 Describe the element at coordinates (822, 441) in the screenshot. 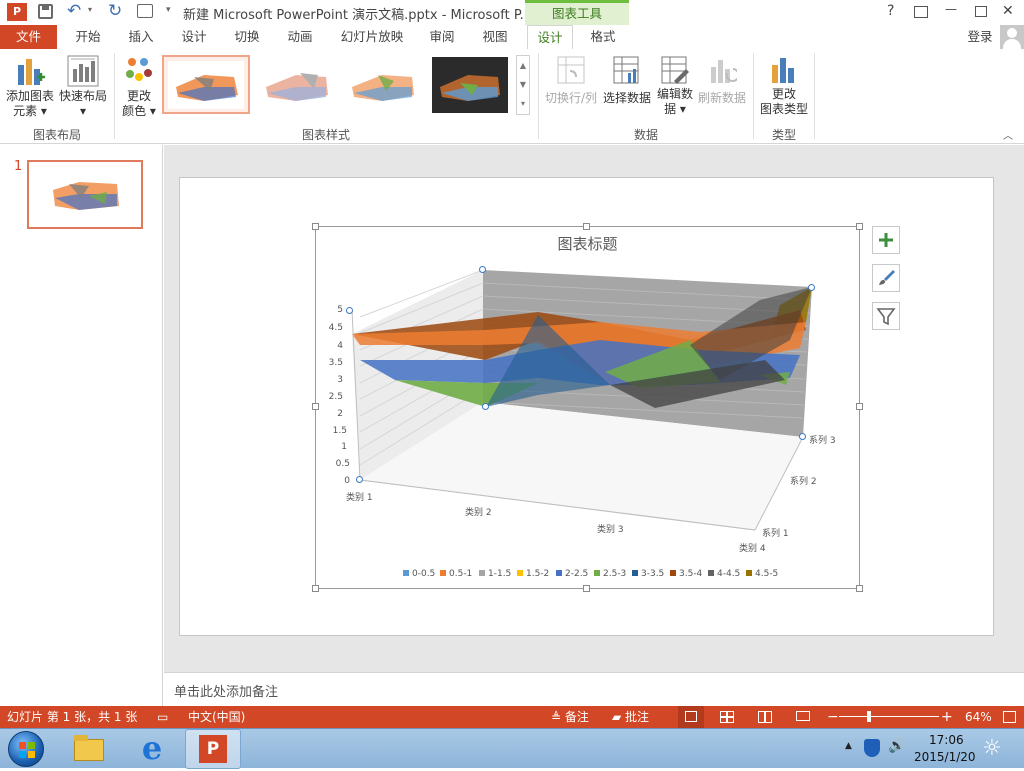

I see `series-tick: 系列 3` at that location.